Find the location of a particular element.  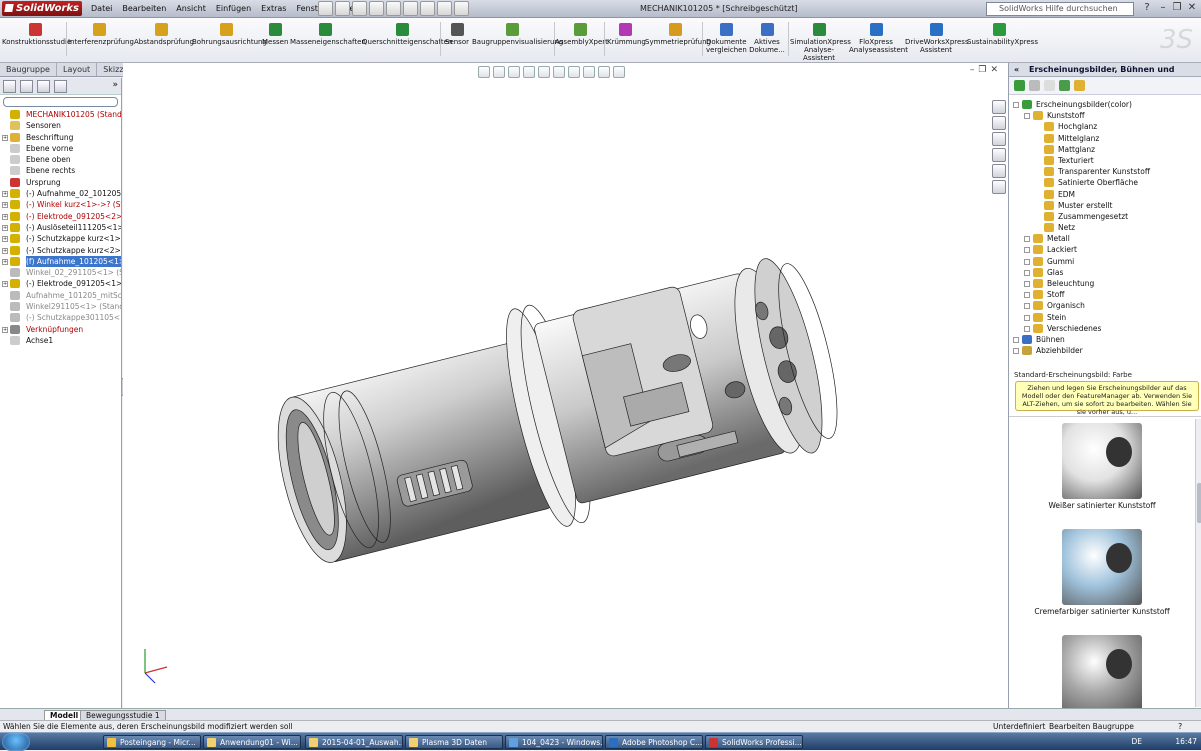

up-level-icon is located at coordinates (1079, 85).